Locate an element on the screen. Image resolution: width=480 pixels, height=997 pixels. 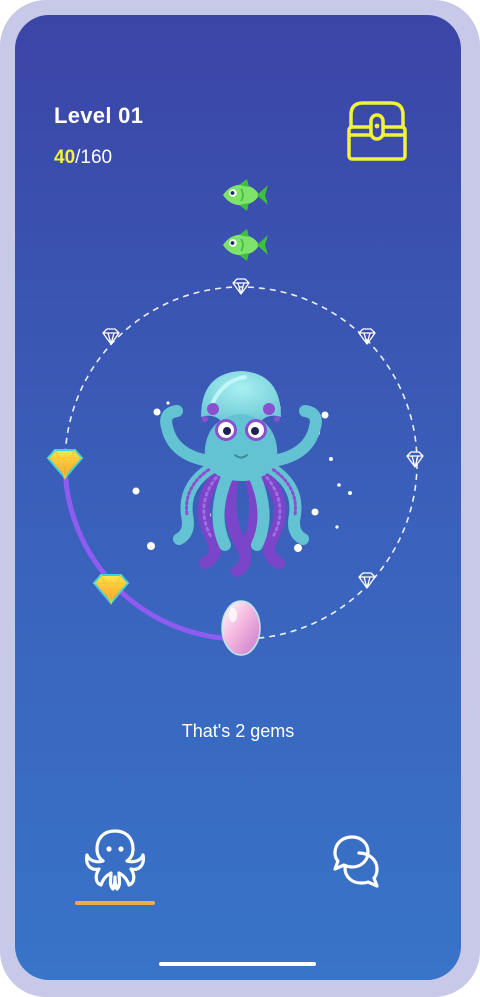
octopus-mascot is located at coordinates (241, 474).